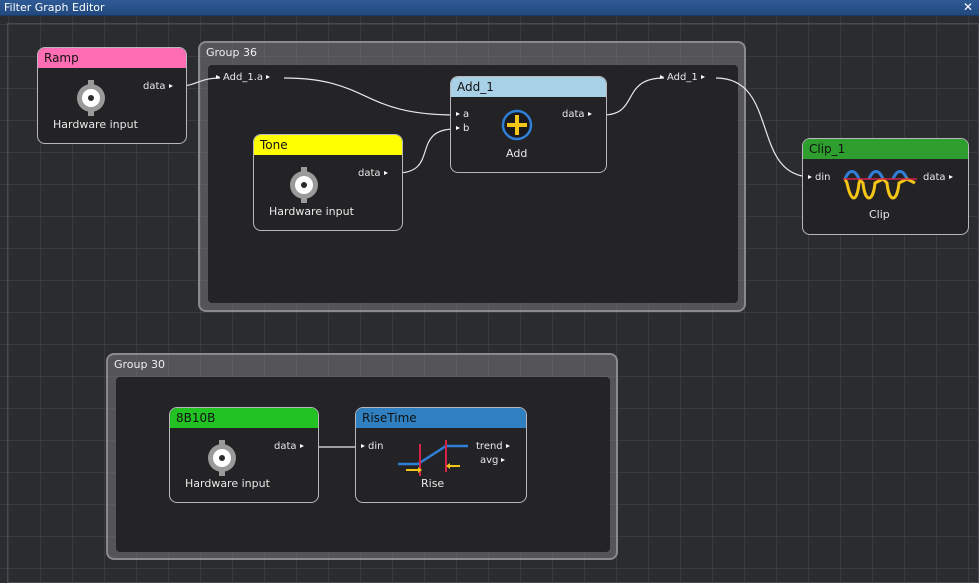 The image size is (979, 583). Describe the element at coordinates (682, 77) in the screenshot. I see `group-pin-add1: Add_1` at that location.